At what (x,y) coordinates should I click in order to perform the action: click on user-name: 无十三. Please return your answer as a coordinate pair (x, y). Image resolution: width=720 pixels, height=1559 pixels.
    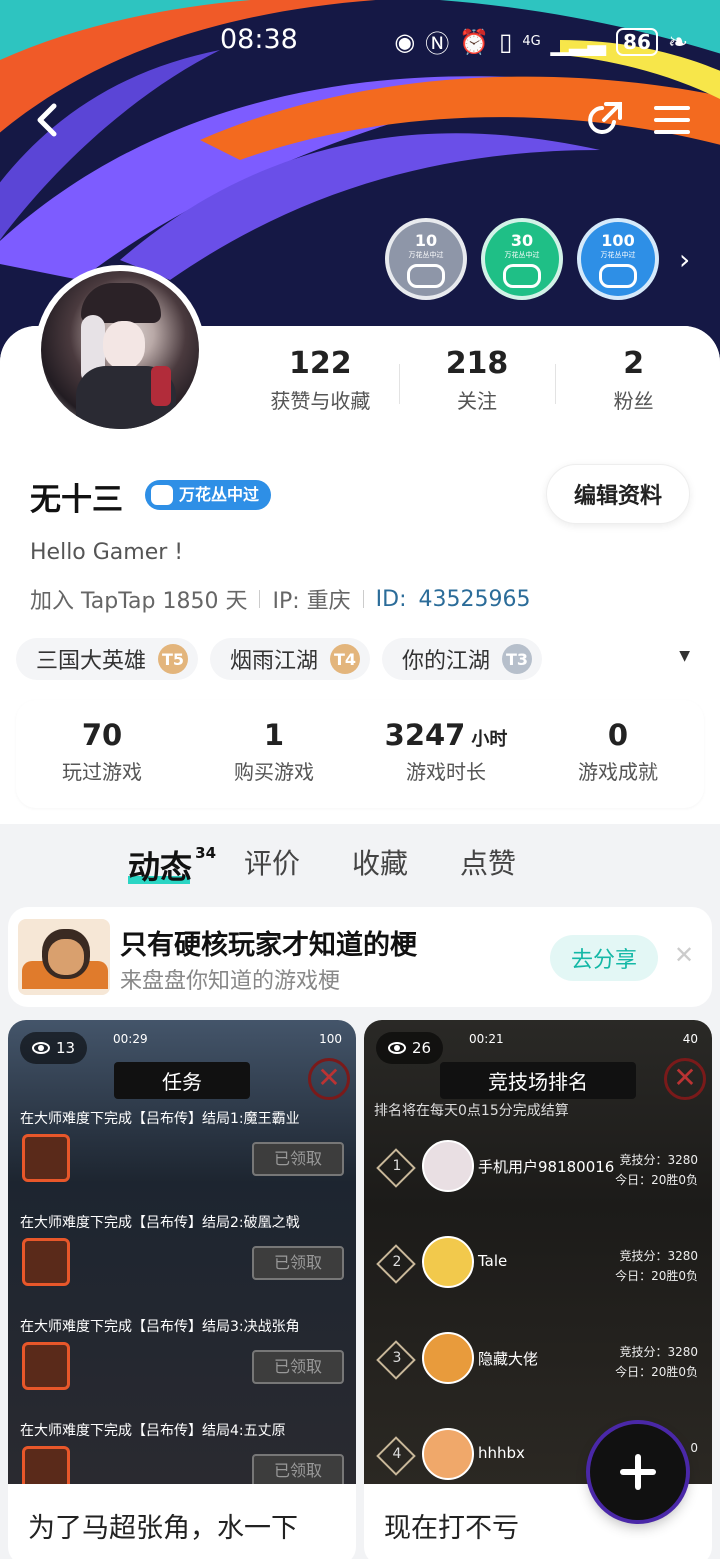
    Looking at the image, I should click on (76, 500).